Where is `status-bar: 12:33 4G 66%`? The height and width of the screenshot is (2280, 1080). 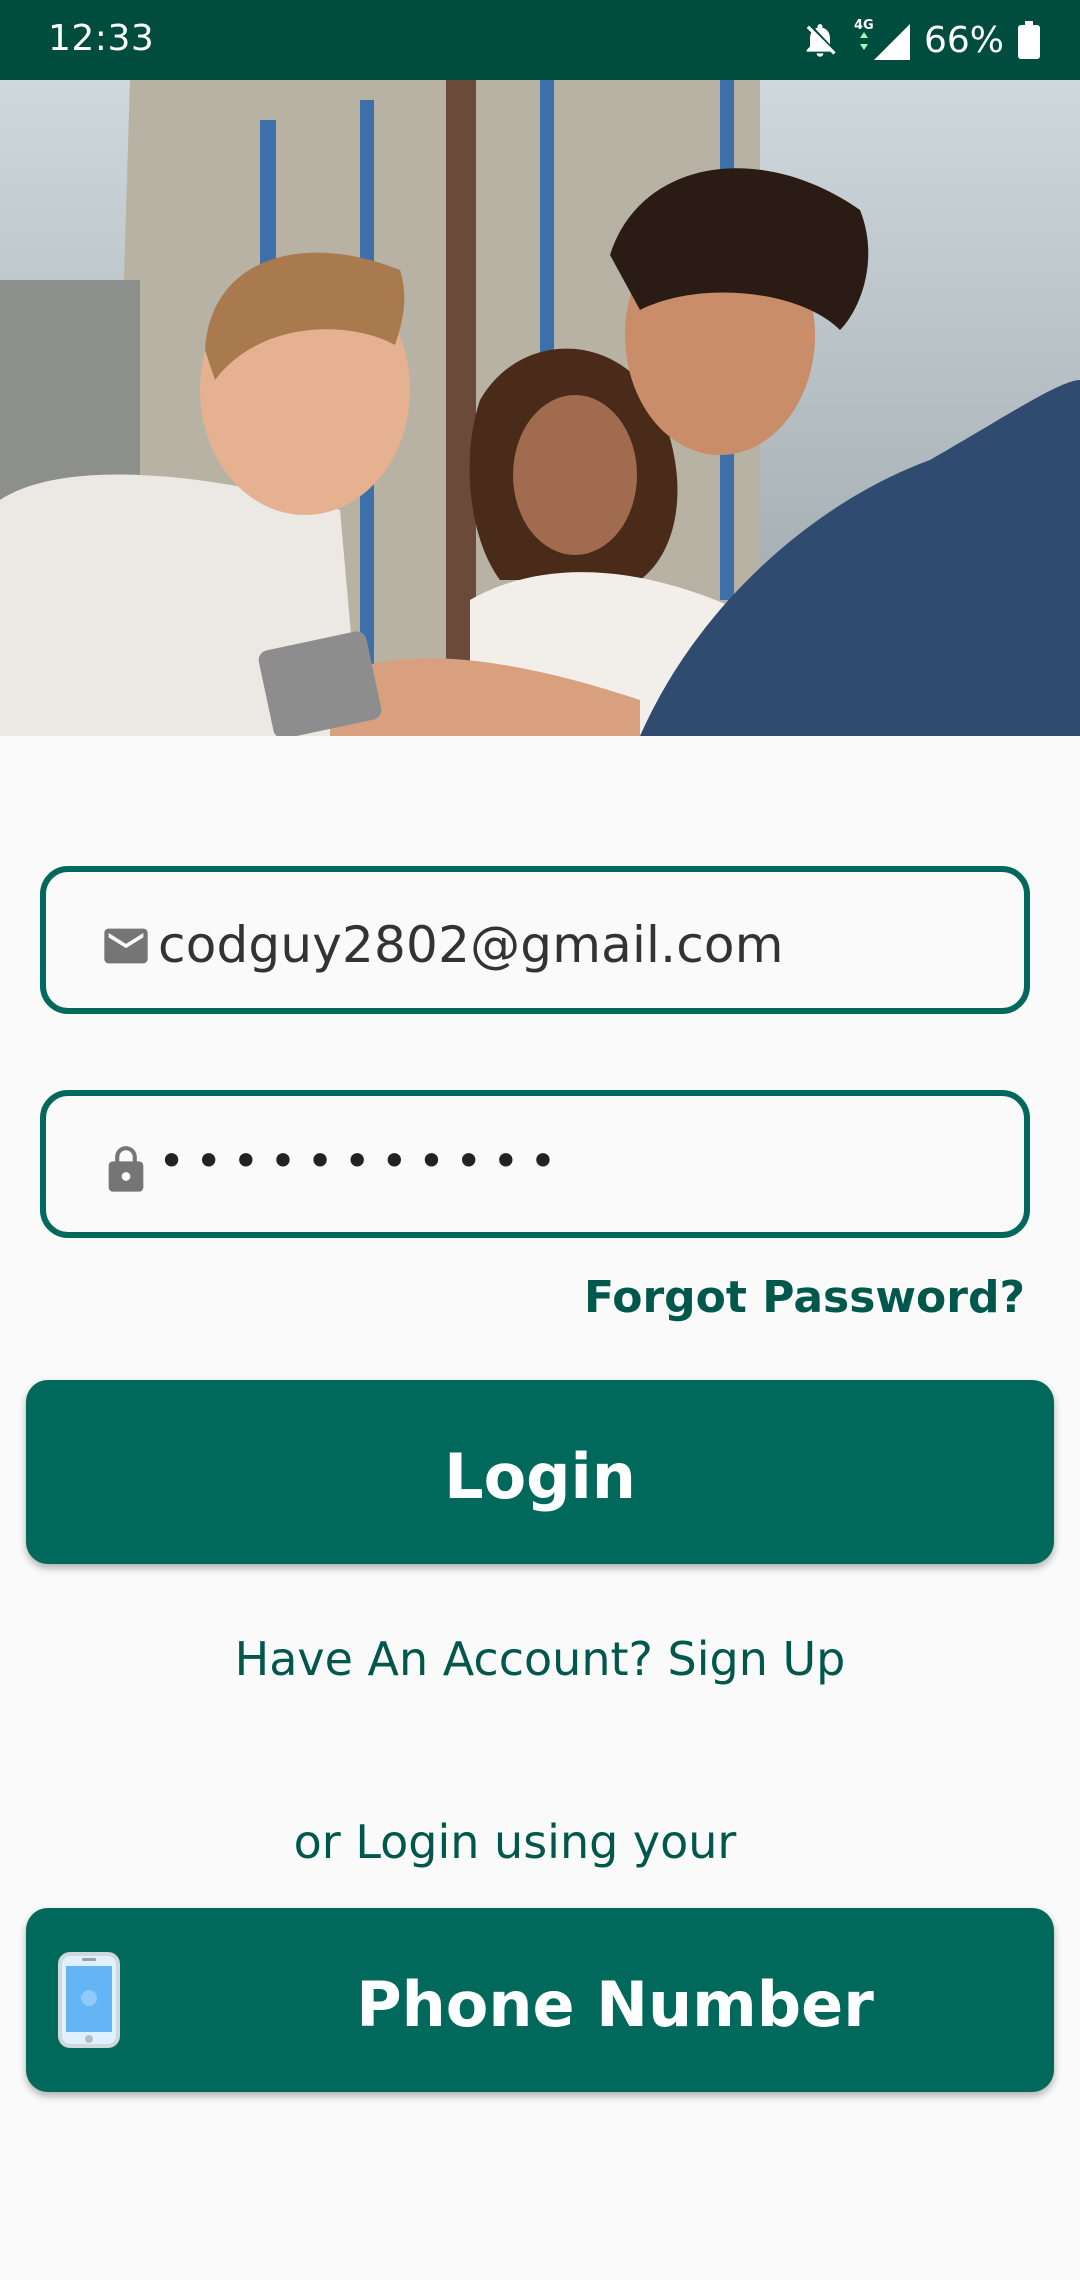
status-bar: 12:33 4G 66% is located at coordinates (540, 40).